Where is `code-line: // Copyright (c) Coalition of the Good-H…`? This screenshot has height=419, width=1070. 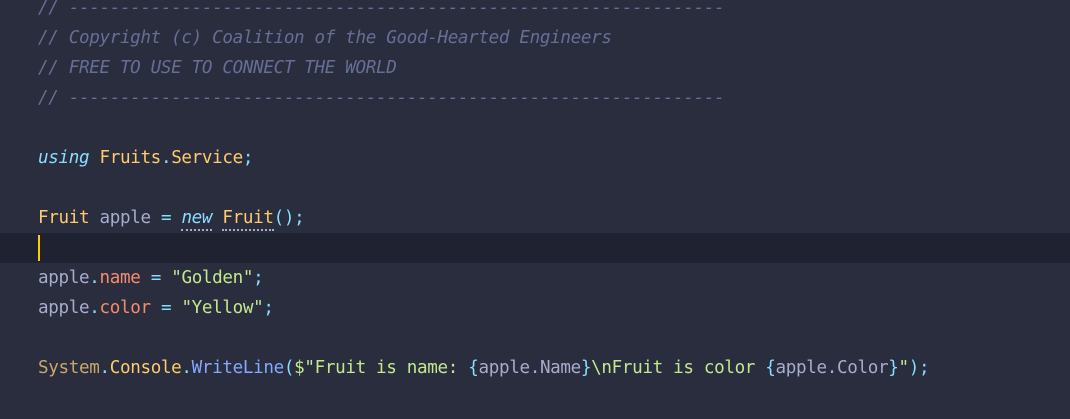
code-line: // Copyright (c) Coalition of the Good-H… is located at coordinates (535, 38).